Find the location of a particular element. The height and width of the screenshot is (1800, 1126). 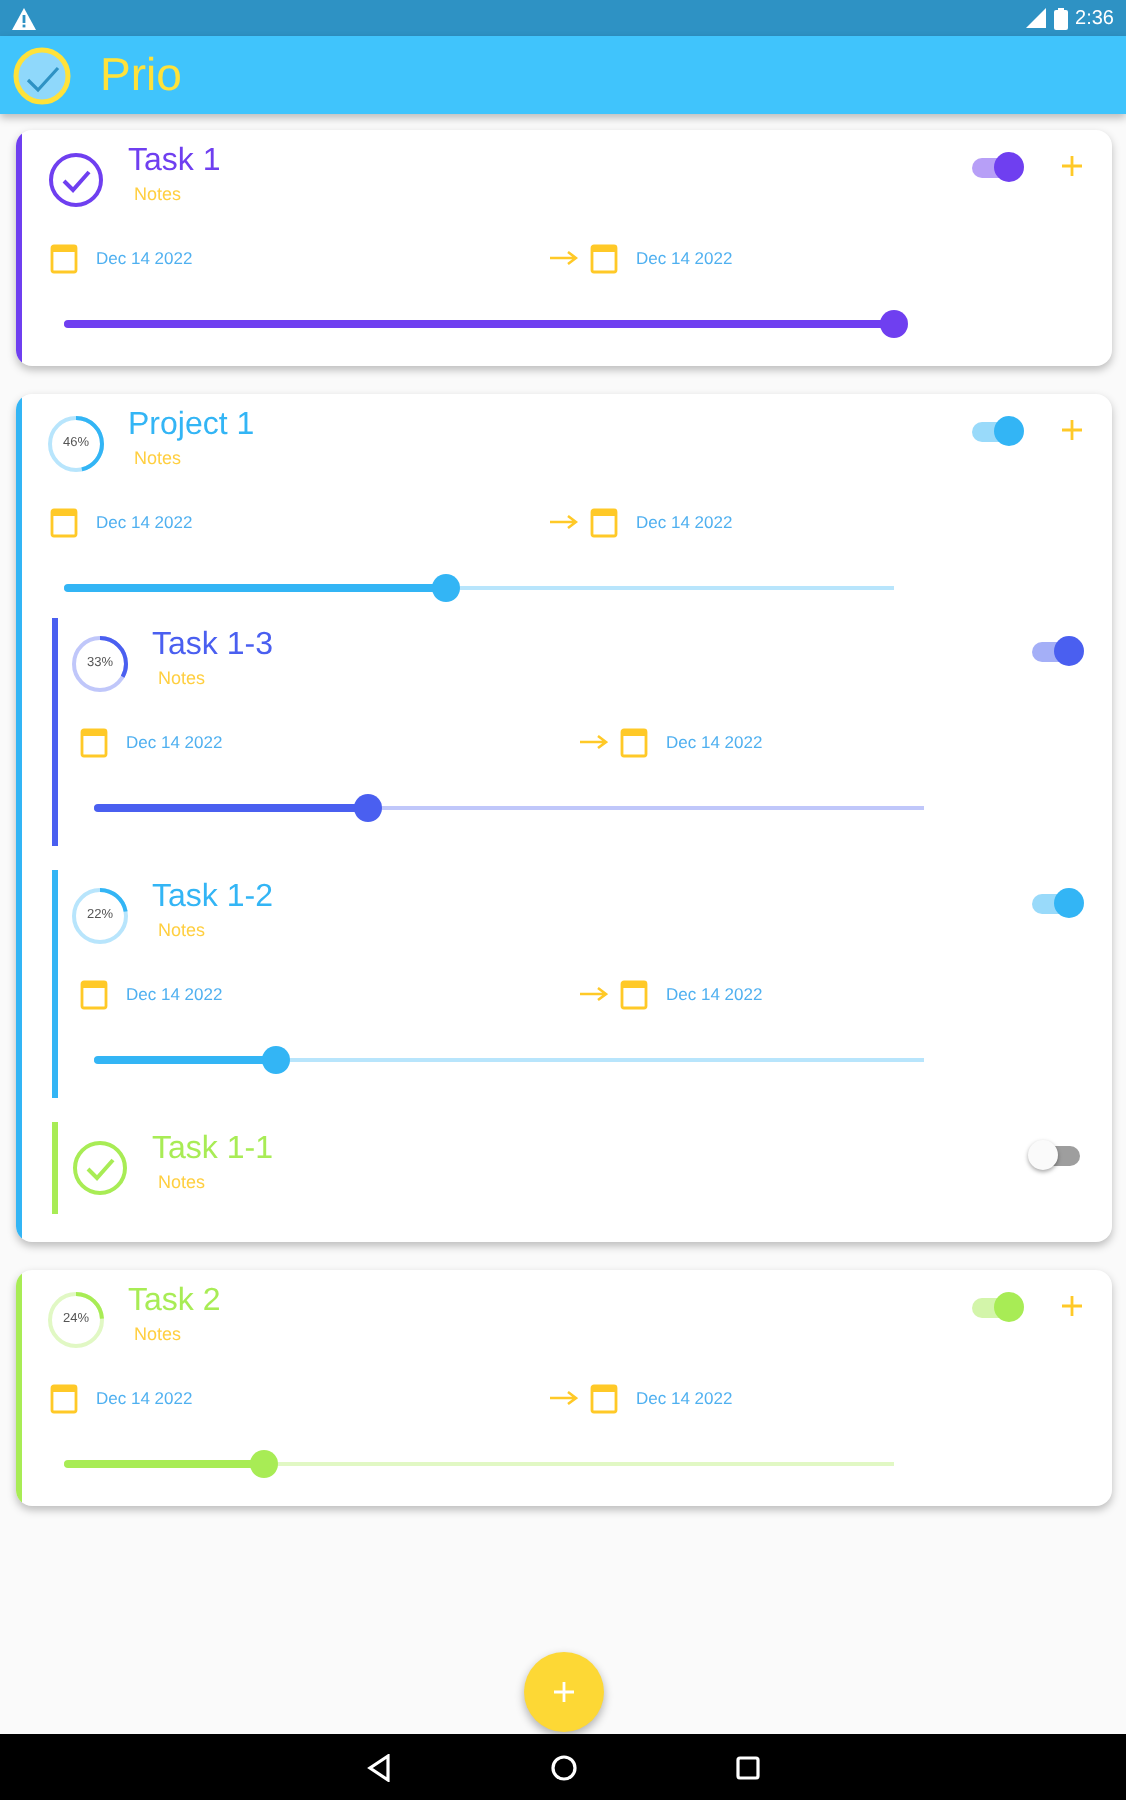

home-icon is located at coordinates (563, 1767).